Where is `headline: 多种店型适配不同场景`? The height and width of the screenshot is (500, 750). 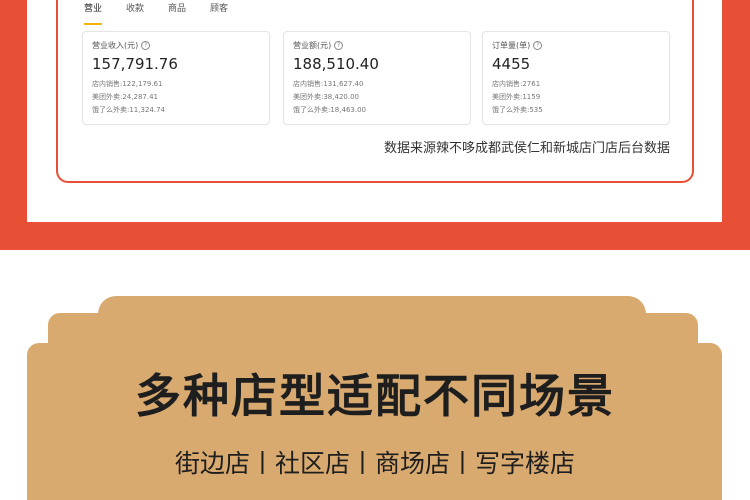
headline: 多种店型适配不同场景 is located at coordinates (375, 396).